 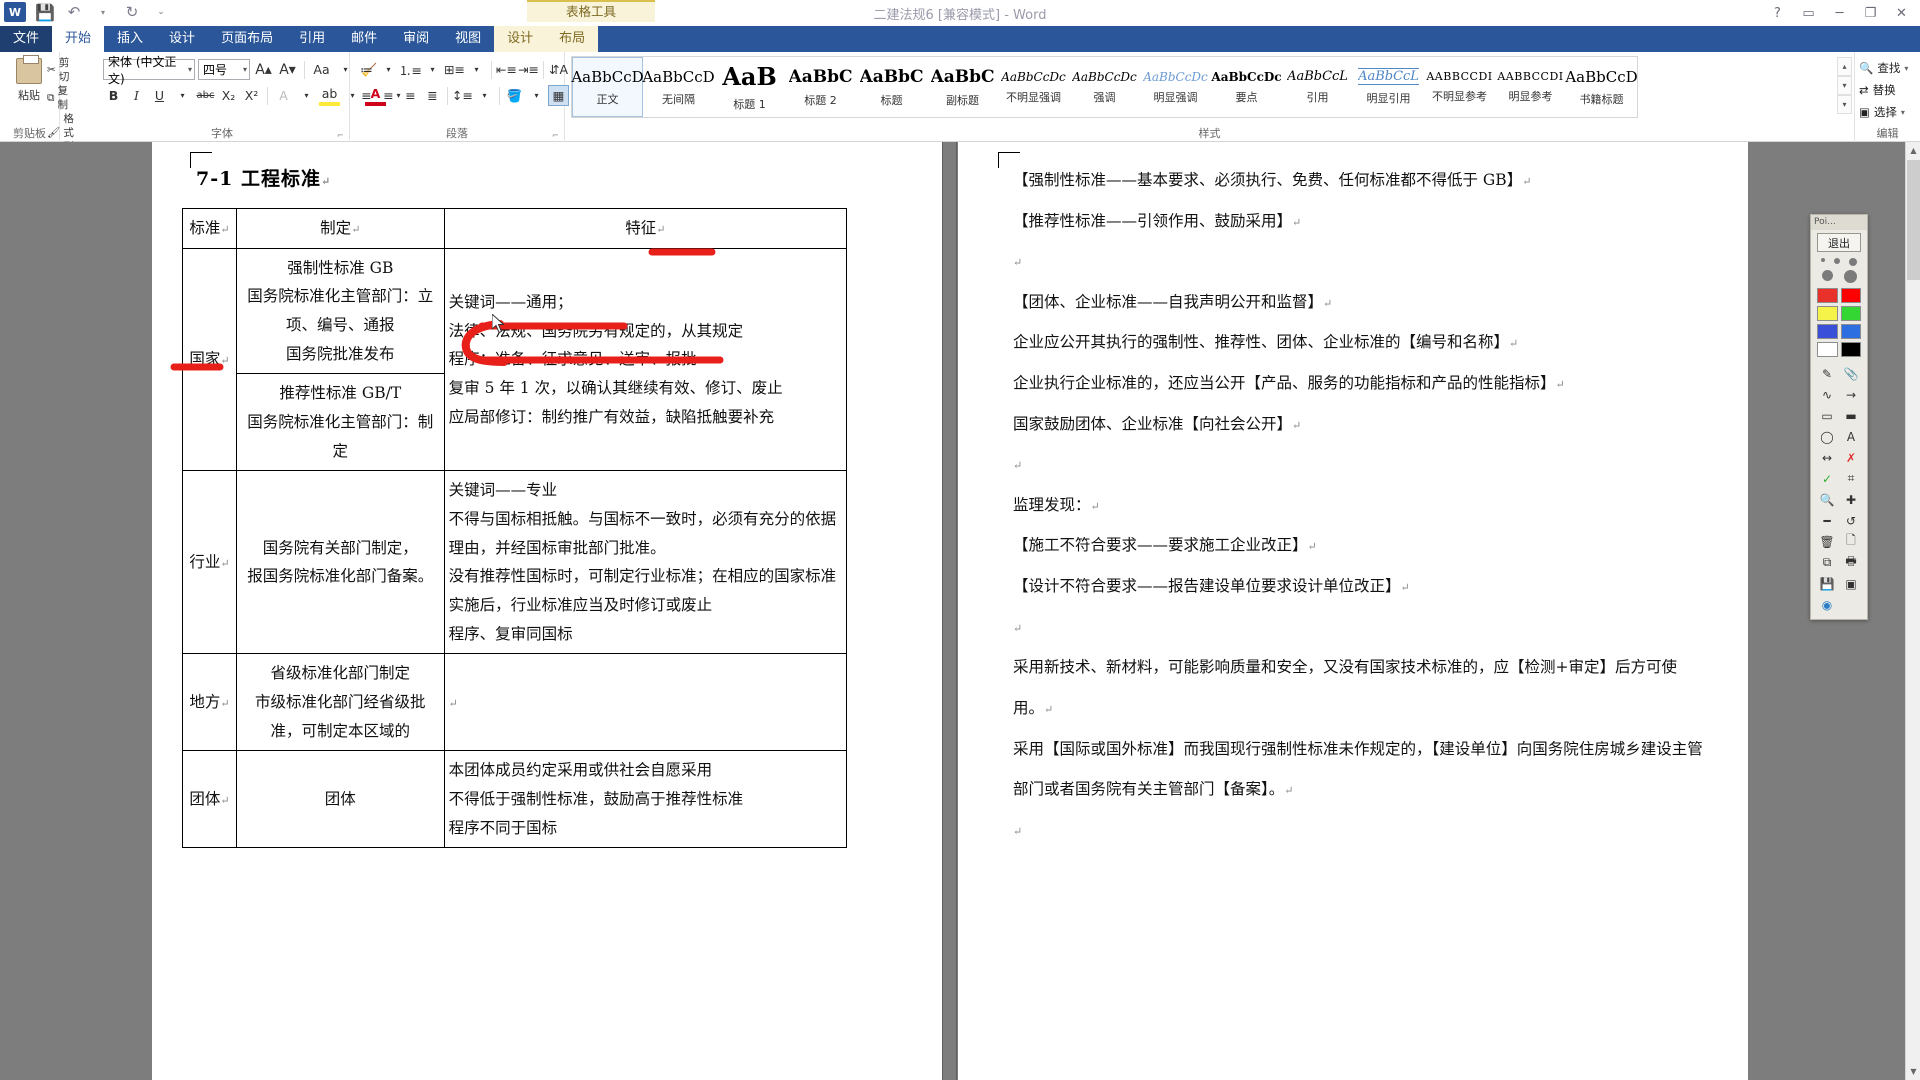 What do you see at coordinates (506, 69) in the screenshot?
I see `decrease-indent-icon: ⇤≡` at bounding box center [506, 69].